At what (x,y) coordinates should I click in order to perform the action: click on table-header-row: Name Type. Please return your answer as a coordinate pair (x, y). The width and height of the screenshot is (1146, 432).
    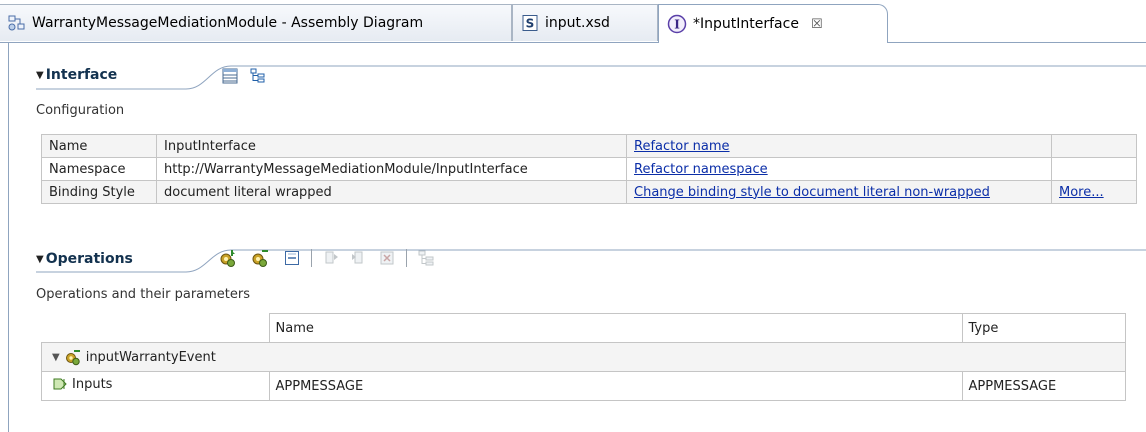
    Looking at the image, I should click on (583, 328).